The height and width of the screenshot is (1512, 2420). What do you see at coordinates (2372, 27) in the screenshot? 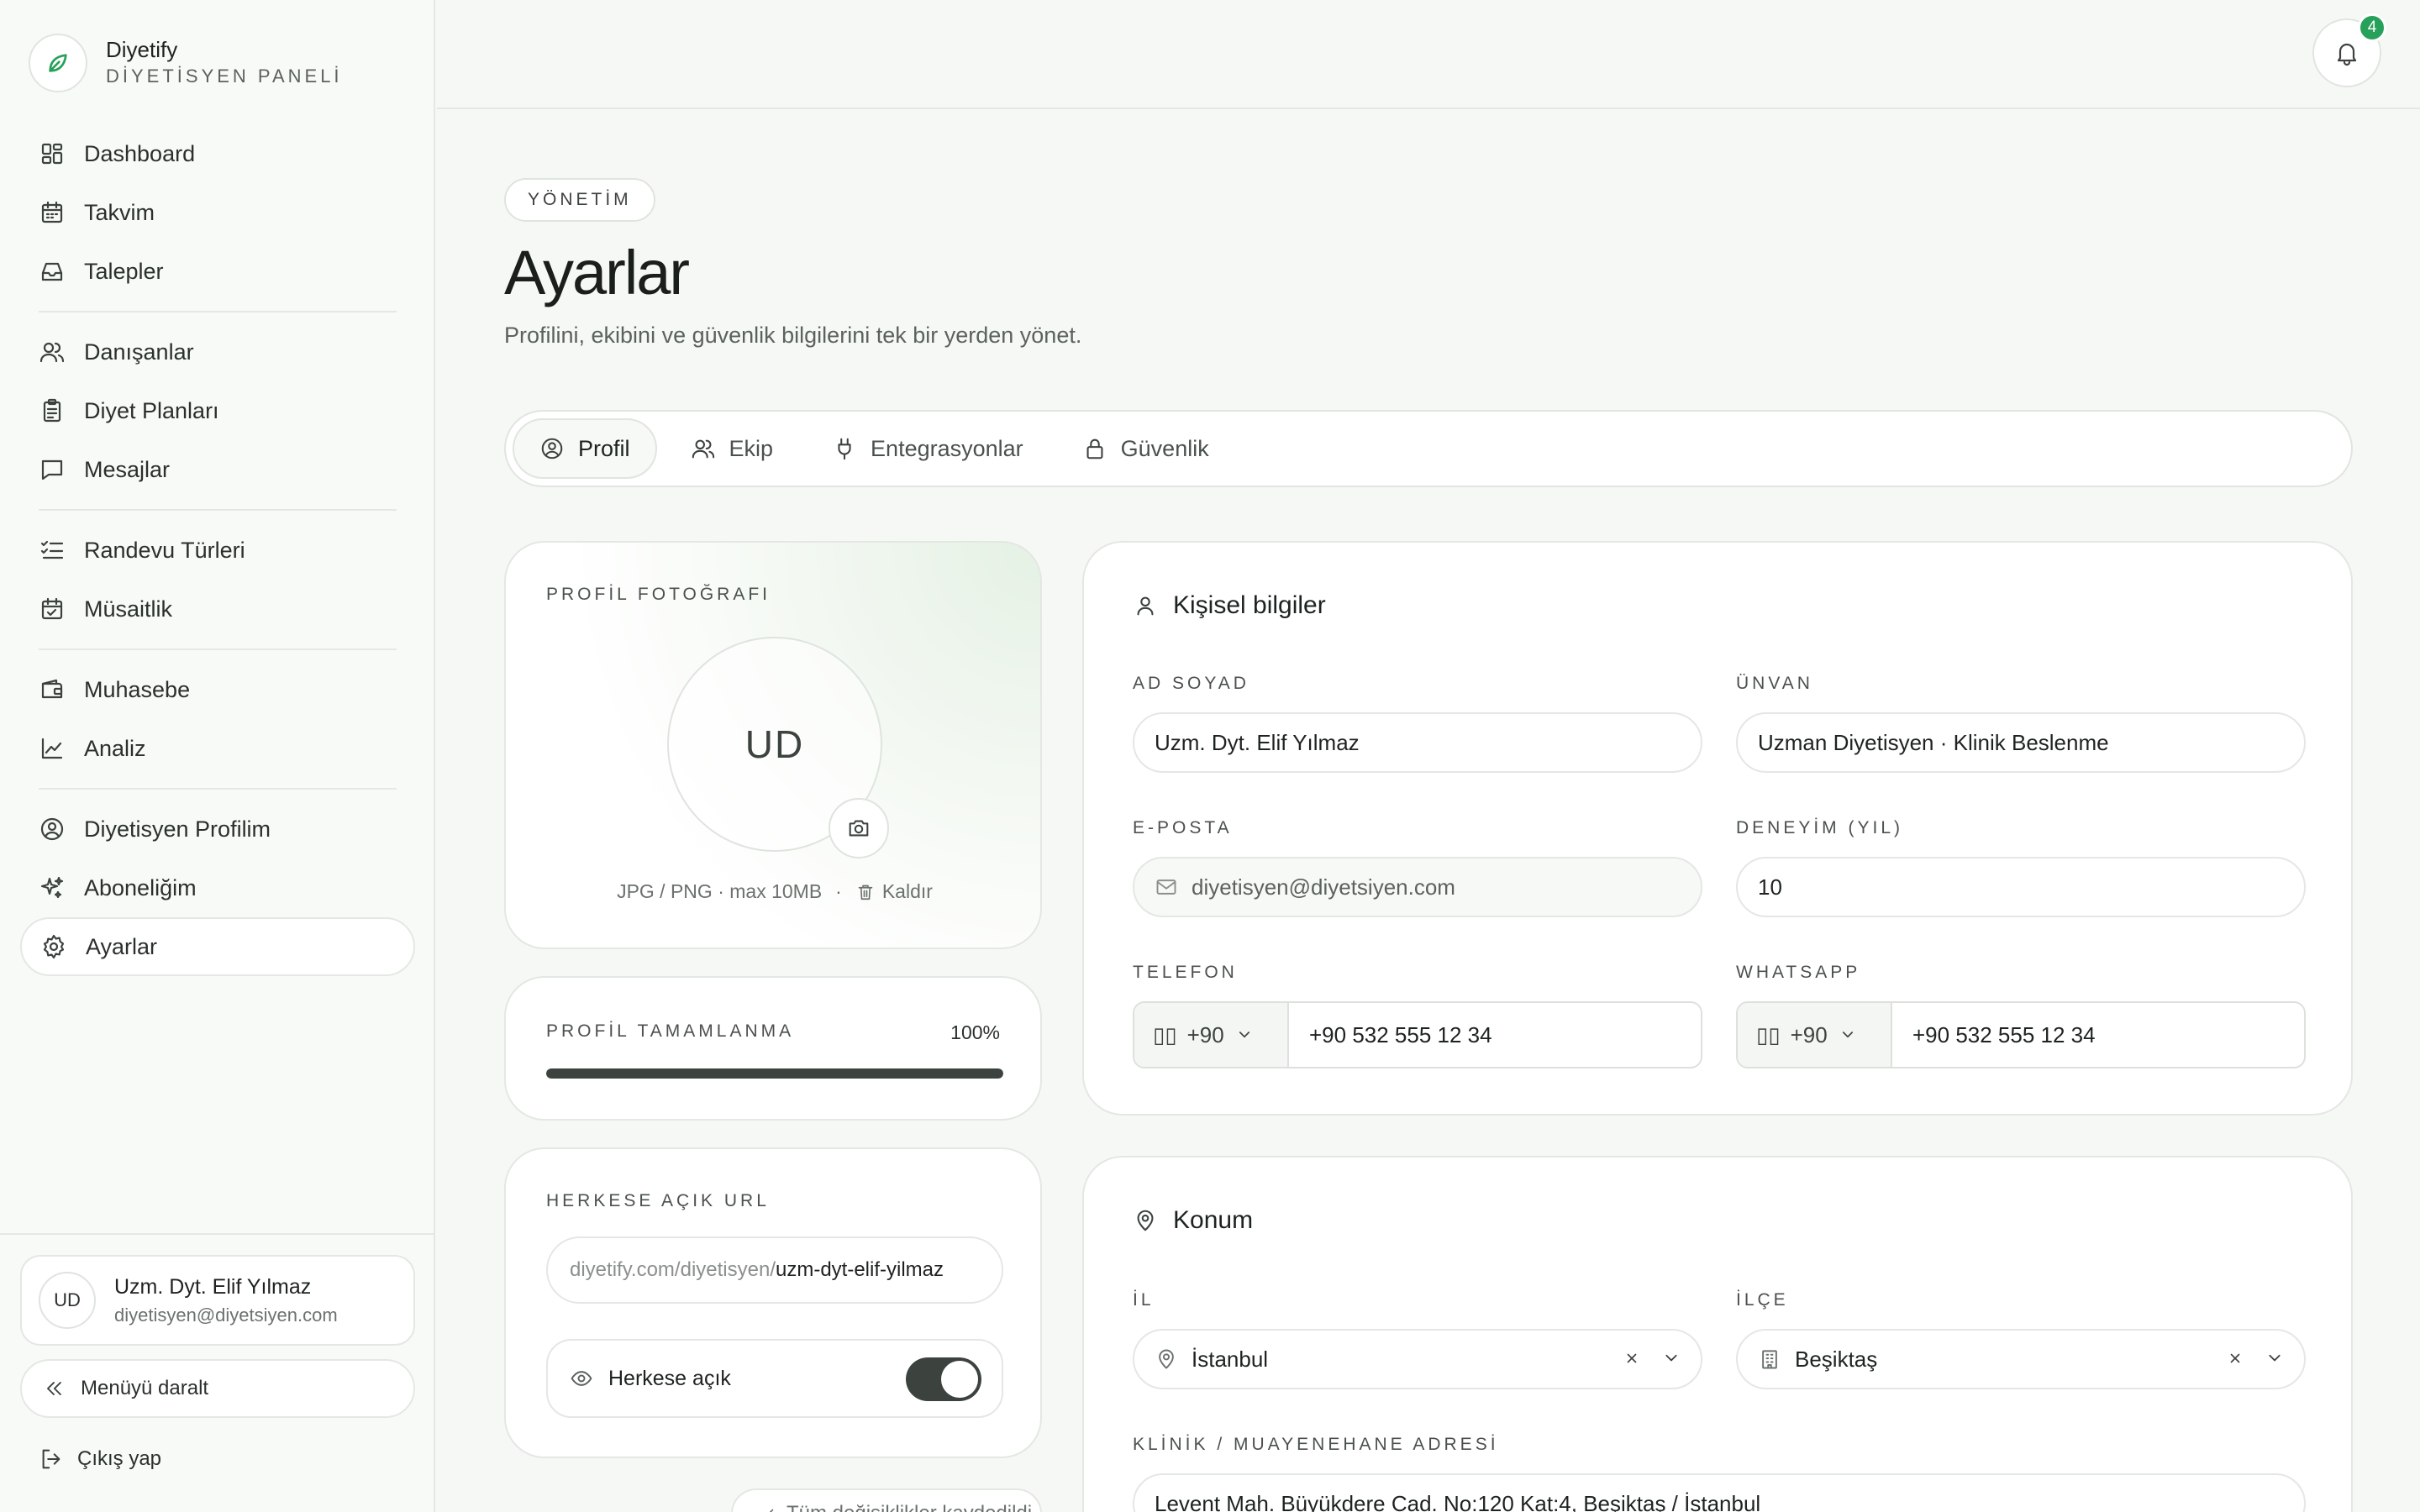
I see `notification-badge: 4` at bounding box center [2372, 27].